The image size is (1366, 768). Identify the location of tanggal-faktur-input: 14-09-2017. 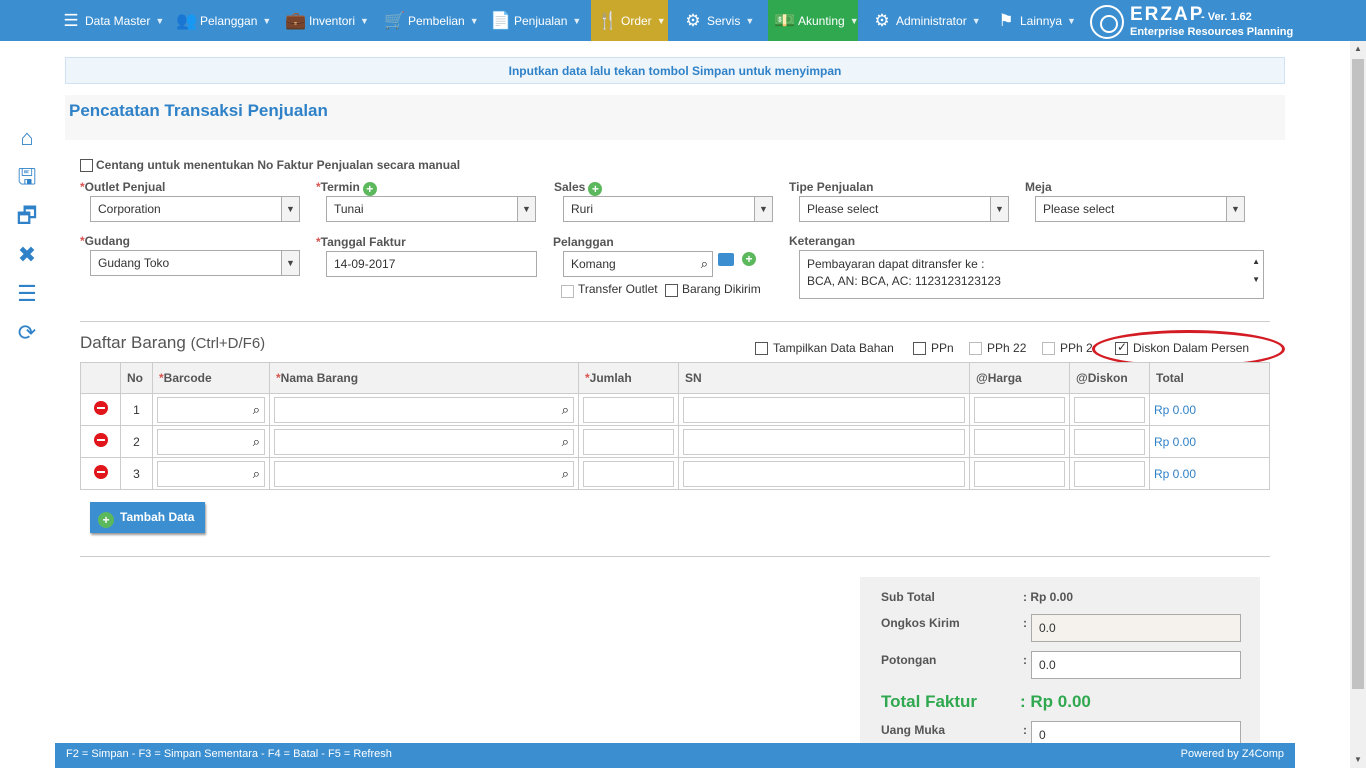
(431, 264).